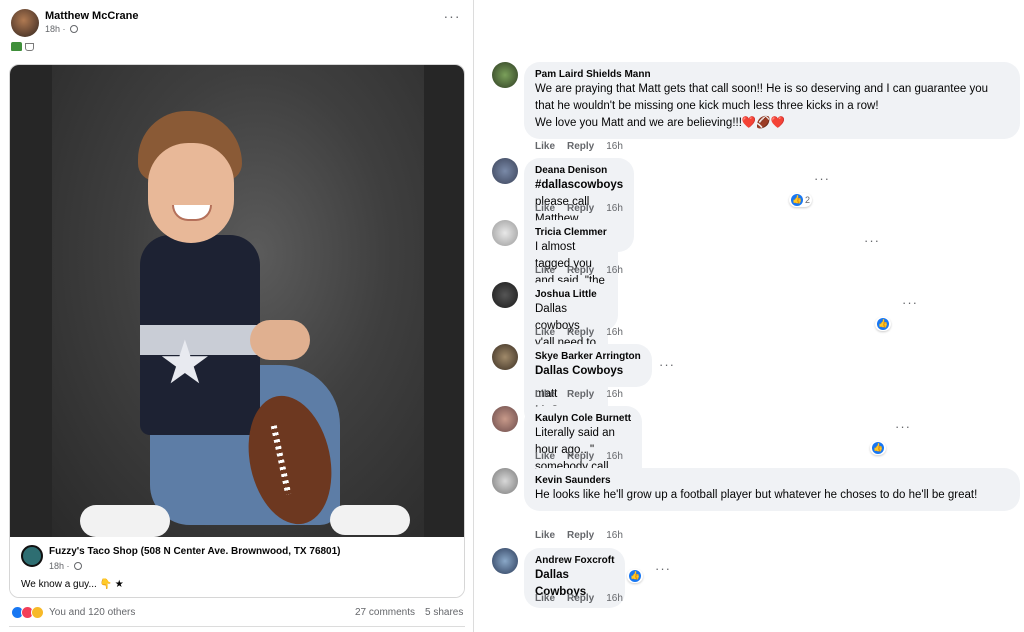 This screenshot has width=1024, height=632. I want to click on shared-post-text: We know a guy... 👇 ★, so click(72, 584).